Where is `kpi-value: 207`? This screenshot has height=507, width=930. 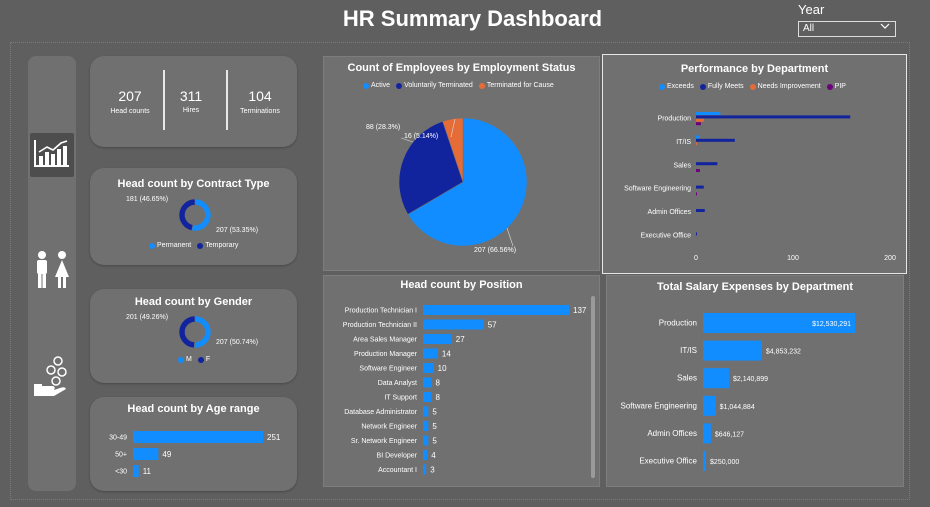 kpi-value: 207 is located at coordinates (130, 96).